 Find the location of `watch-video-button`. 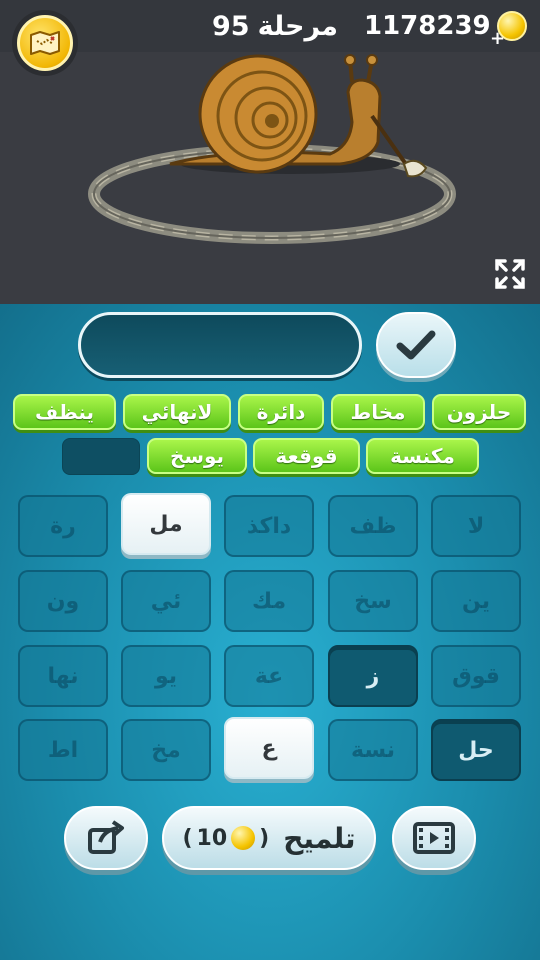

watch-video-button is located at coordinates (434, 838).